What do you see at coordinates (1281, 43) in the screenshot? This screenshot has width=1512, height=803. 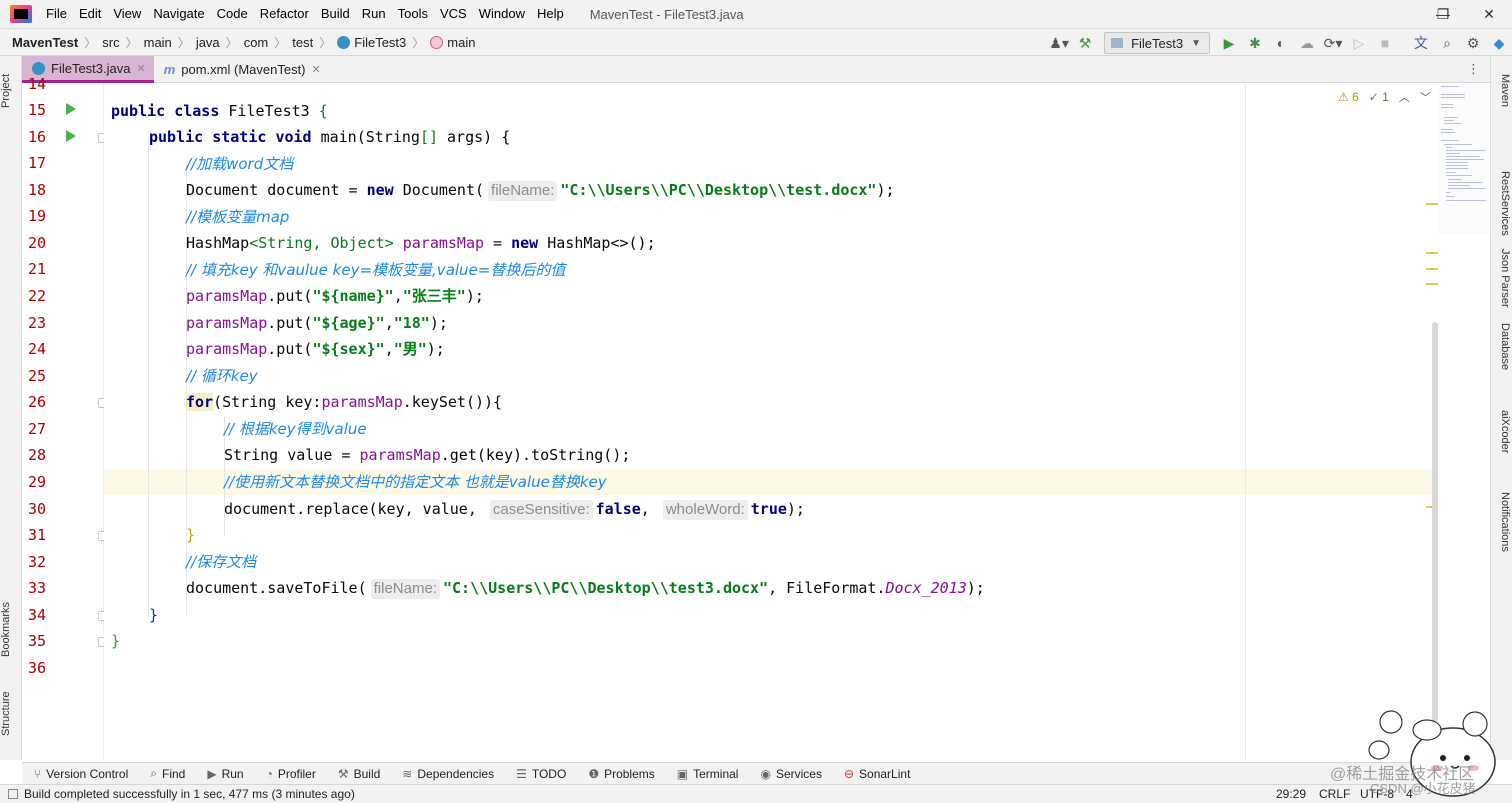 I see `coverage-icon: ◐` at bounding box center [1281, 43].